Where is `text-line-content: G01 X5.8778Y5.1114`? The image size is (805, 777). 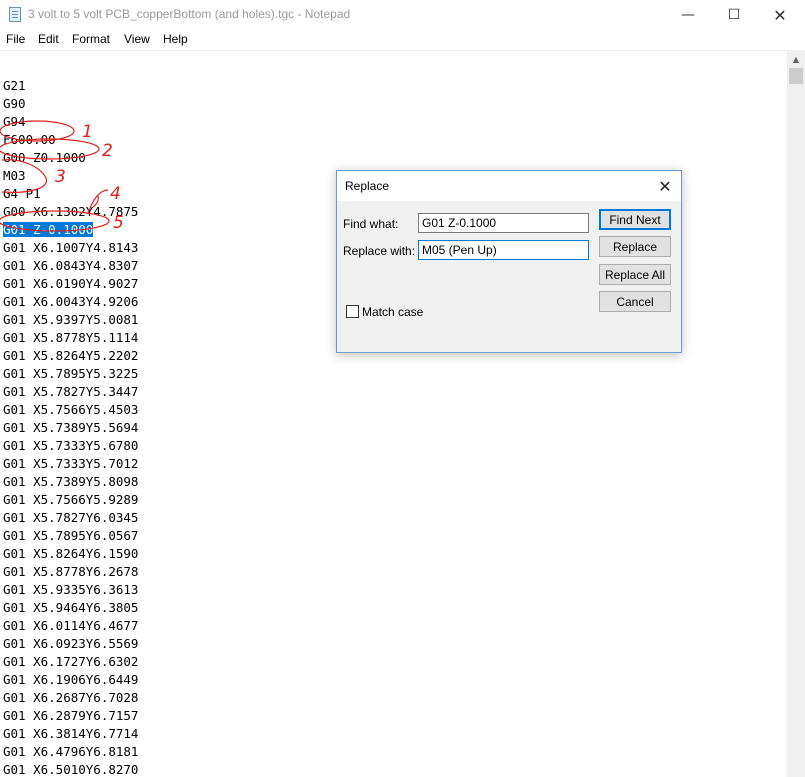
text-line-content: G01 X5.8778Y5.1114 is located at coordinates (71, 337).